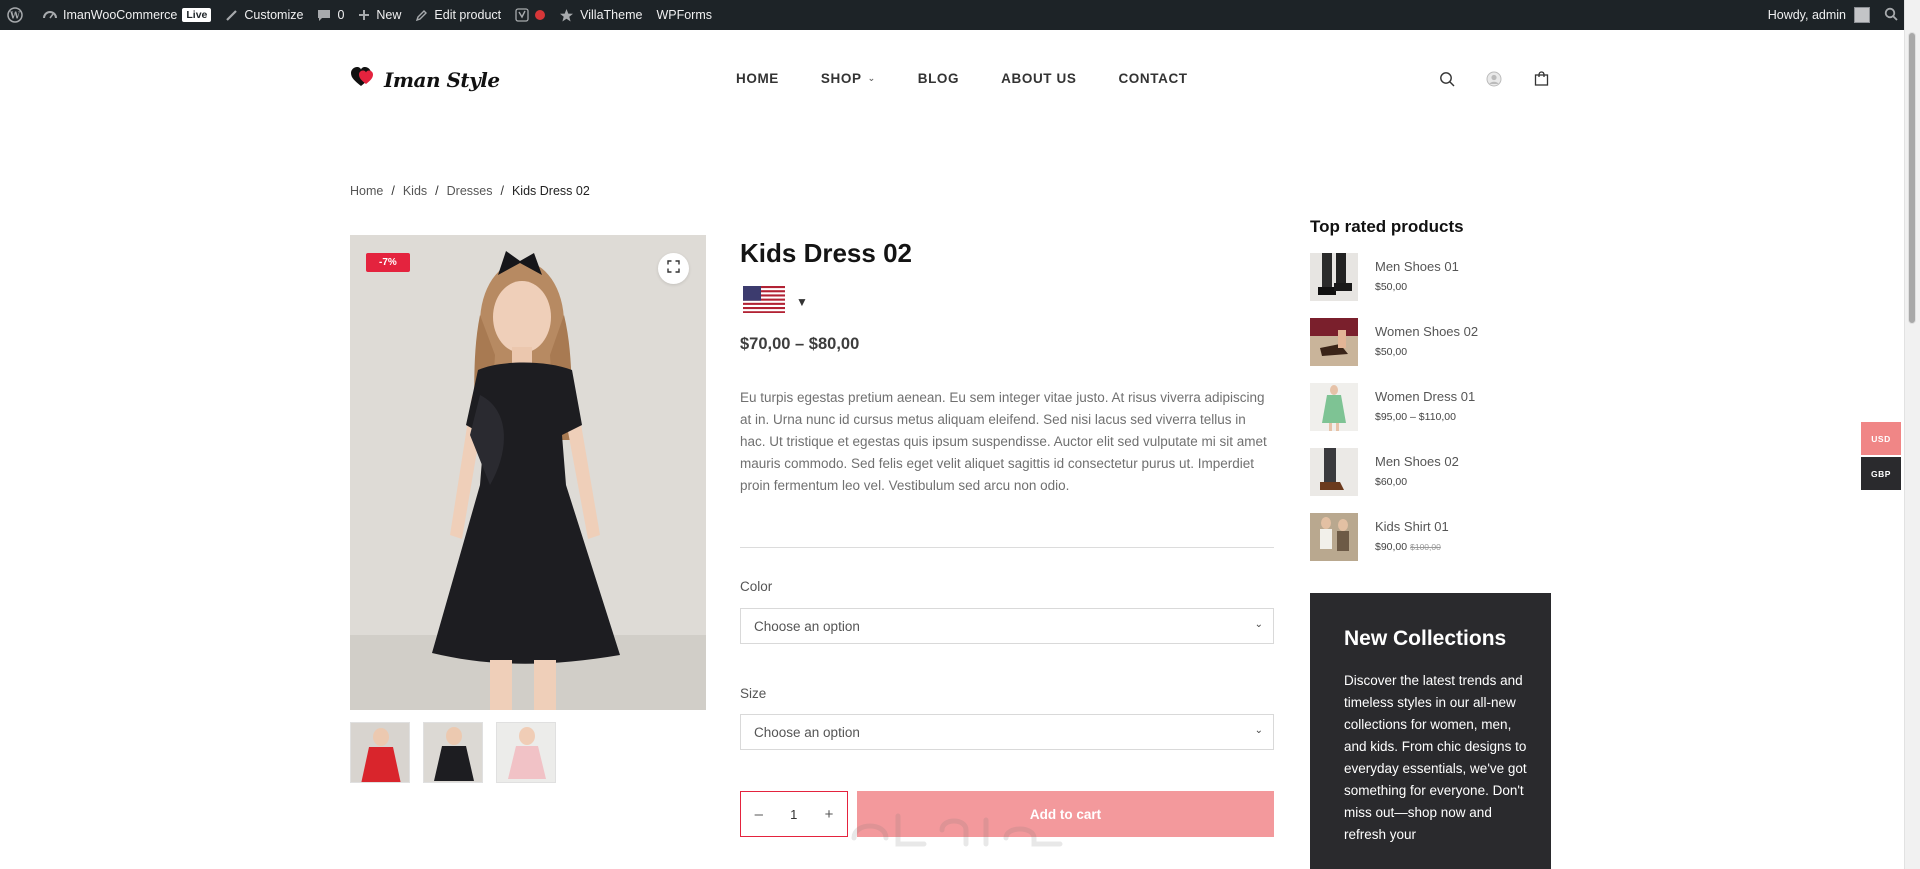 The width and height of the screenshot is (1920, 869). What do you see at coordinates (389, 15) in the screenshot?
I see `new-label: New` at bounding box center [389, 15].